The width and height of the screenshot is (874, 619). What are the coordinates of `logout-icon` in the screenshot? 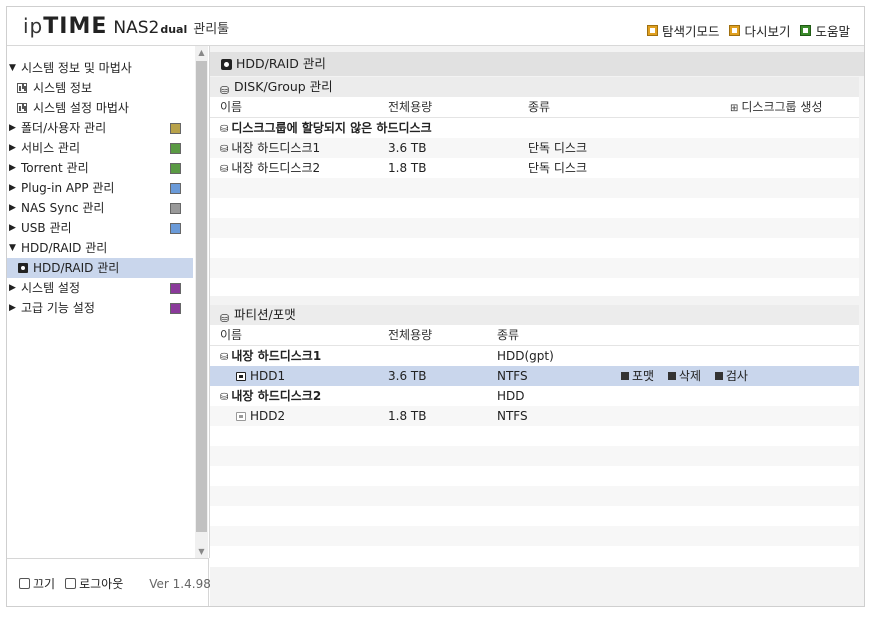 It's located at (71, 583).